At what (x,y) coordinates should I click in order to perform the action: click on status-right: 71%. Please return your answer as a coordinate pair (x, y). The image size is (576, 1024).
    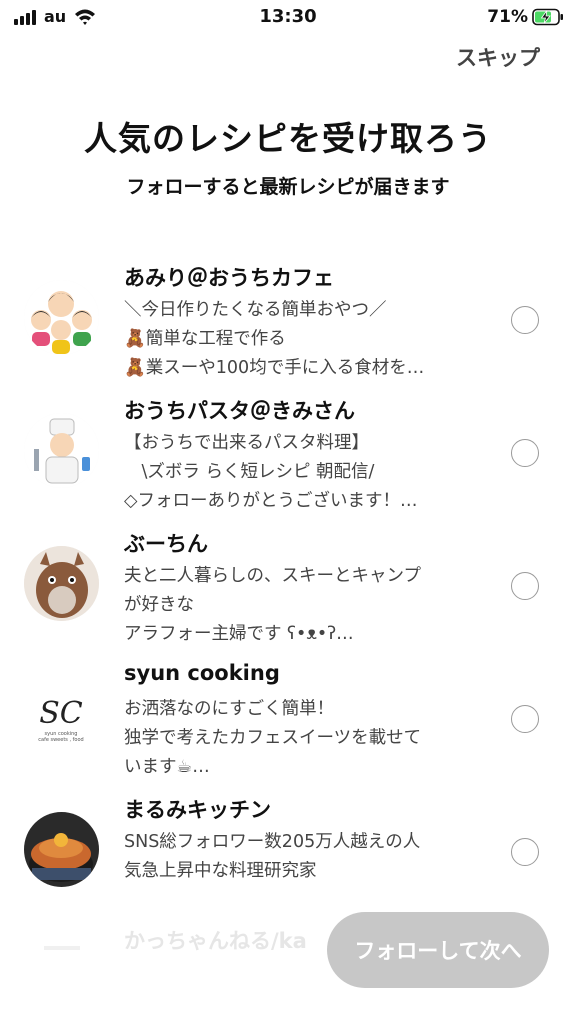
    Looking at the image, I should click on (525, 17).